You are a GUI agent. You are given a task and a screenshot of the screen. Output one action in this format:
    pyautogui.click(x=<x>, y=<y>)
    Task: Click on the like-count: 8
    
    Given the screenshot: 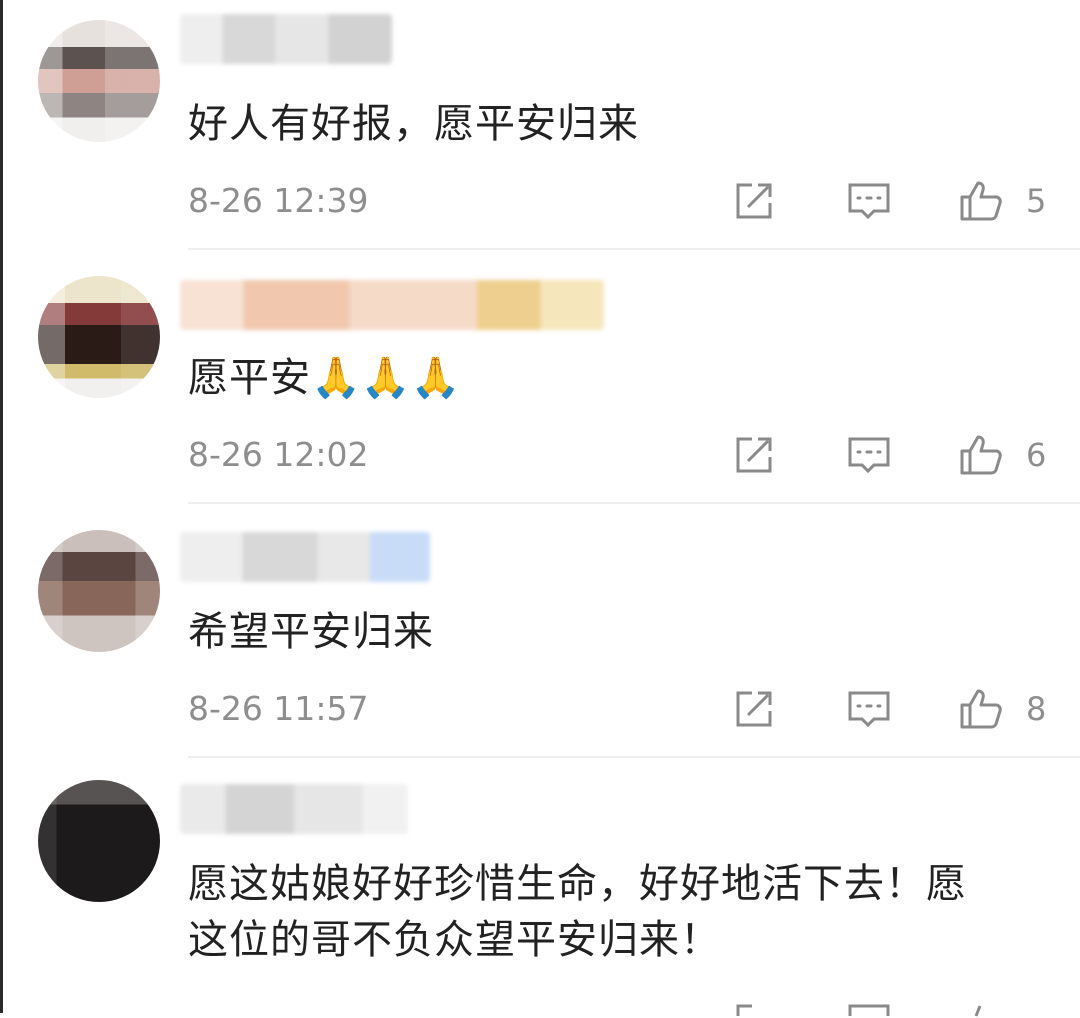 What is the action you would take?
    pyautogui.click(x=1036, y=709)
    